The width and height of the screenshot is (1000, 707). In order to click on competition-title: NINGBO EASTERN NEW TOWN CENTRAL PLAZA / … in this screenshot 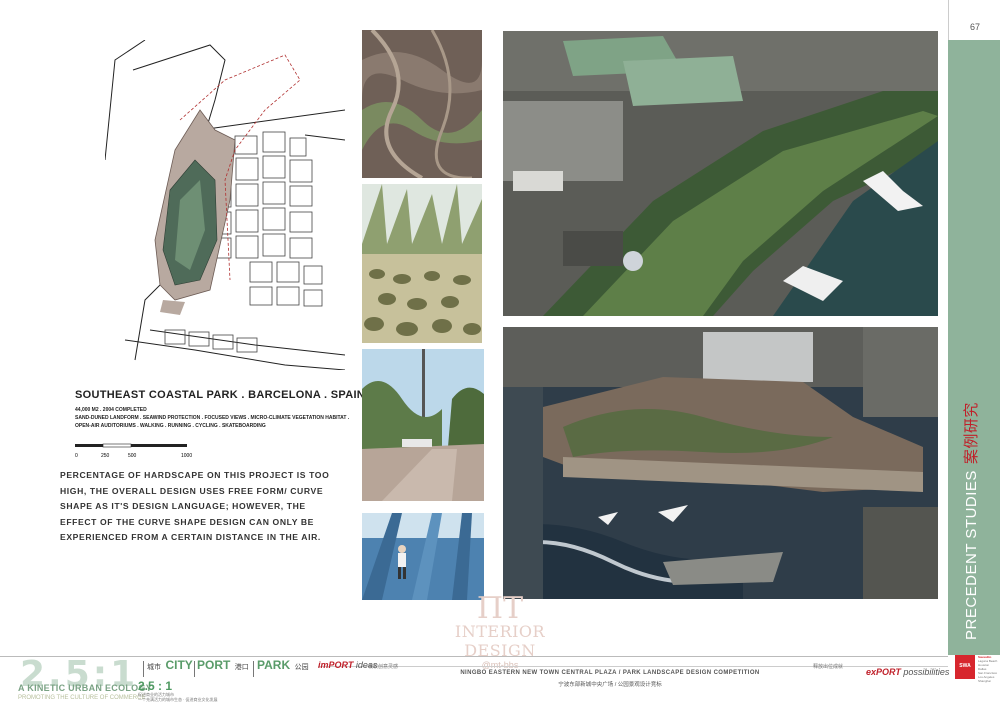, I will do `click(610, 673)`.